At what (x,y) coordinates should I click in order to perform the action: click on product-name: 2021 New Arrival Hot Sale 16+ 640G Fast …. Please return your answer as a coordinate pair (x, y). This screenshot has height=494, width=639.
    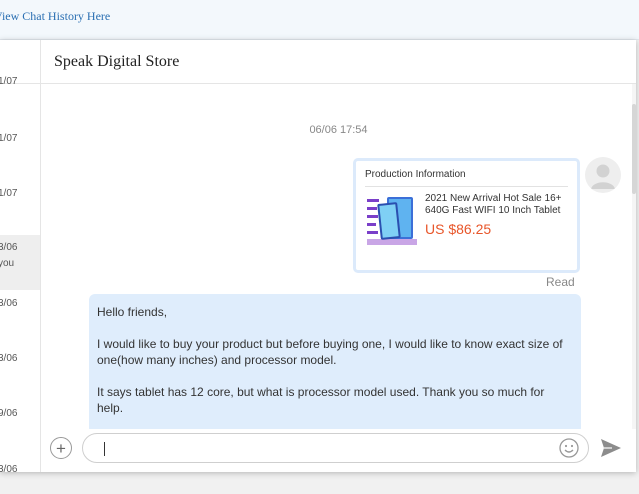
    Looking at the image, I should click on (496, 205).